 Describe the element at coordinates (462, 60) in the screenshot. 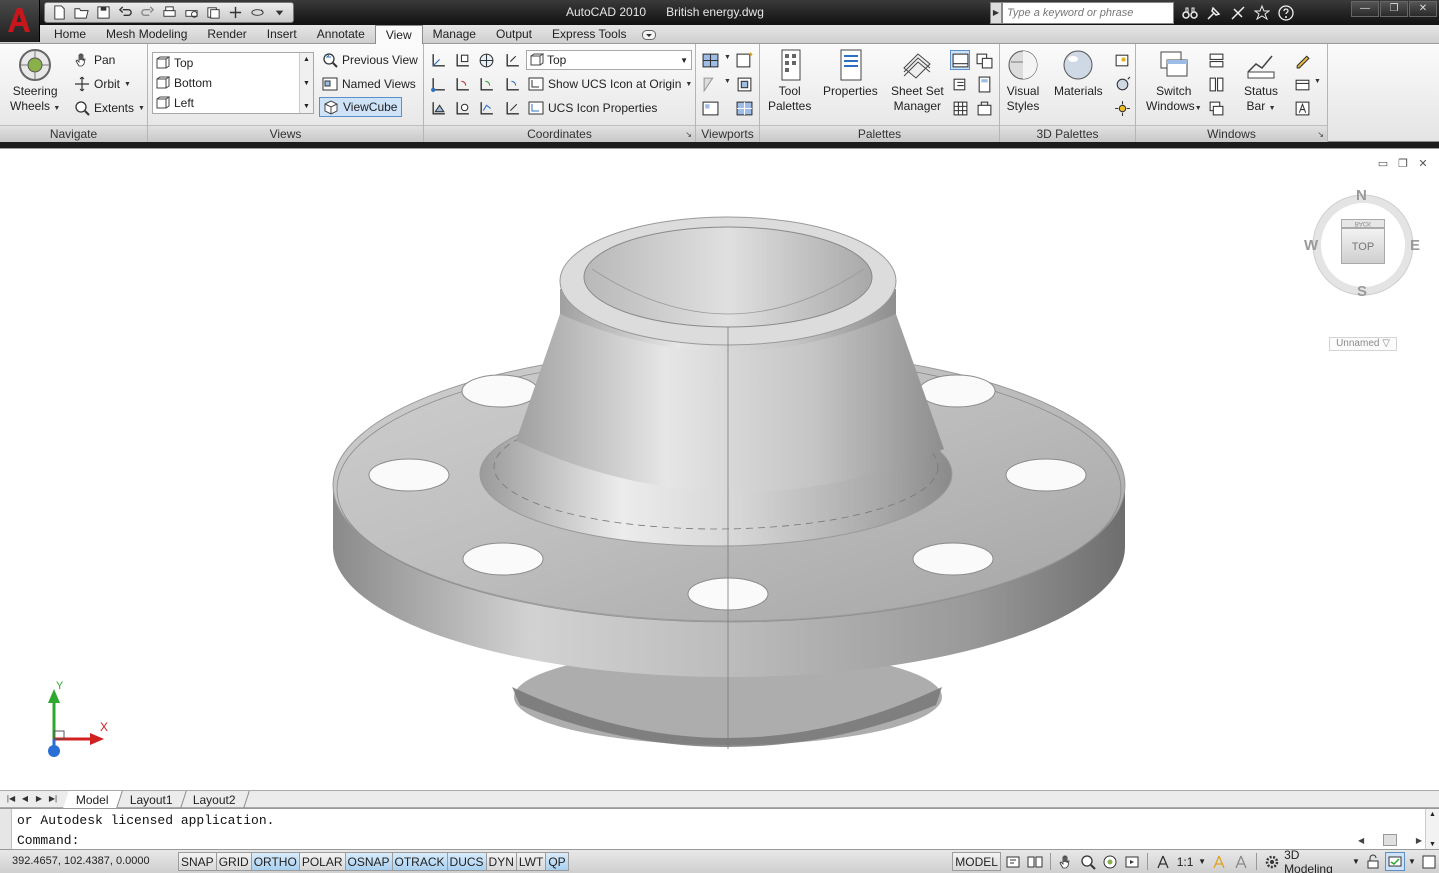

I see `ucs-world-icon` at that location.